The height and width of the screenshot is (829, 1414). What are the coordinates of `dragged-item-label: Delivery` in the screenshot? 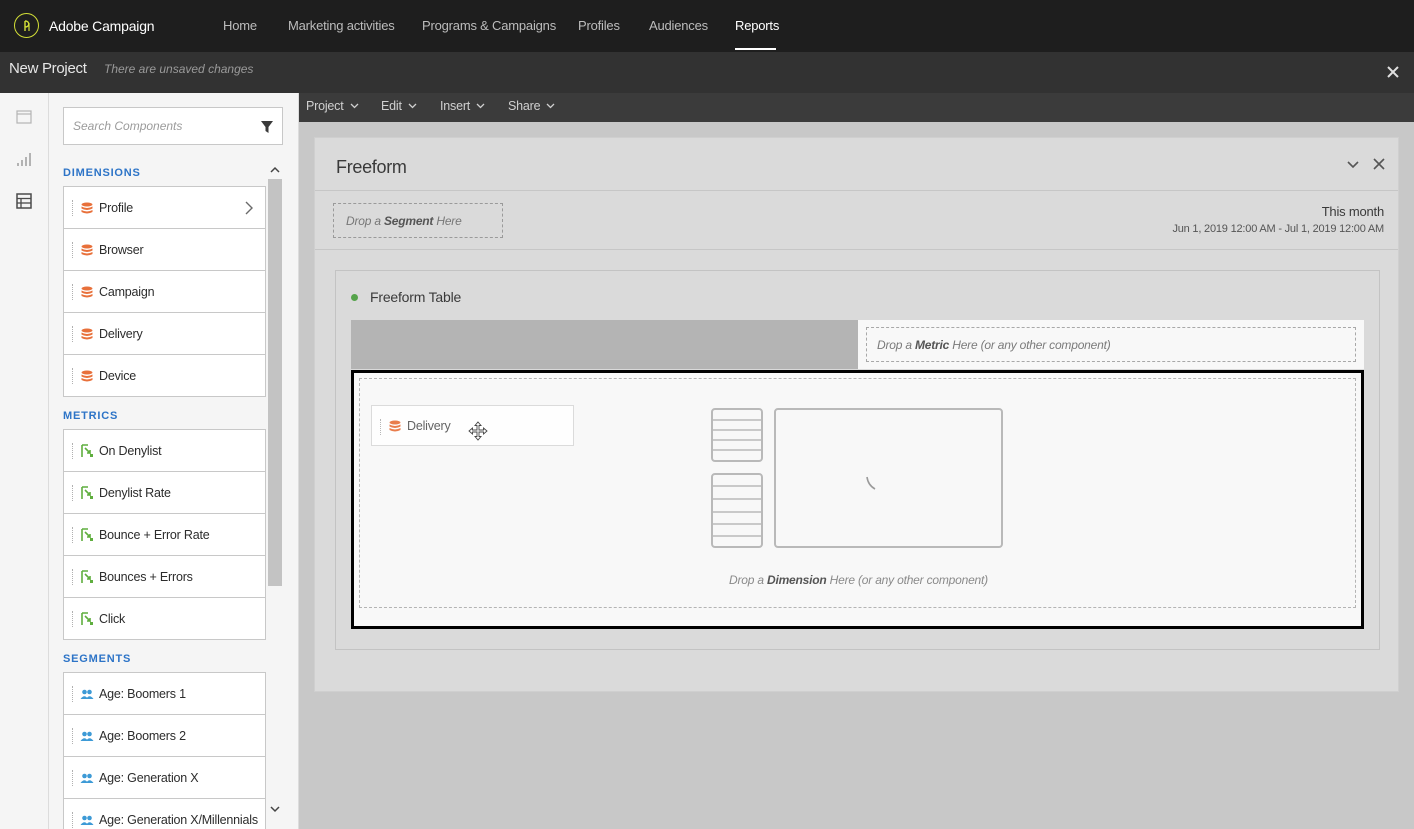 It's located at (429, 425).